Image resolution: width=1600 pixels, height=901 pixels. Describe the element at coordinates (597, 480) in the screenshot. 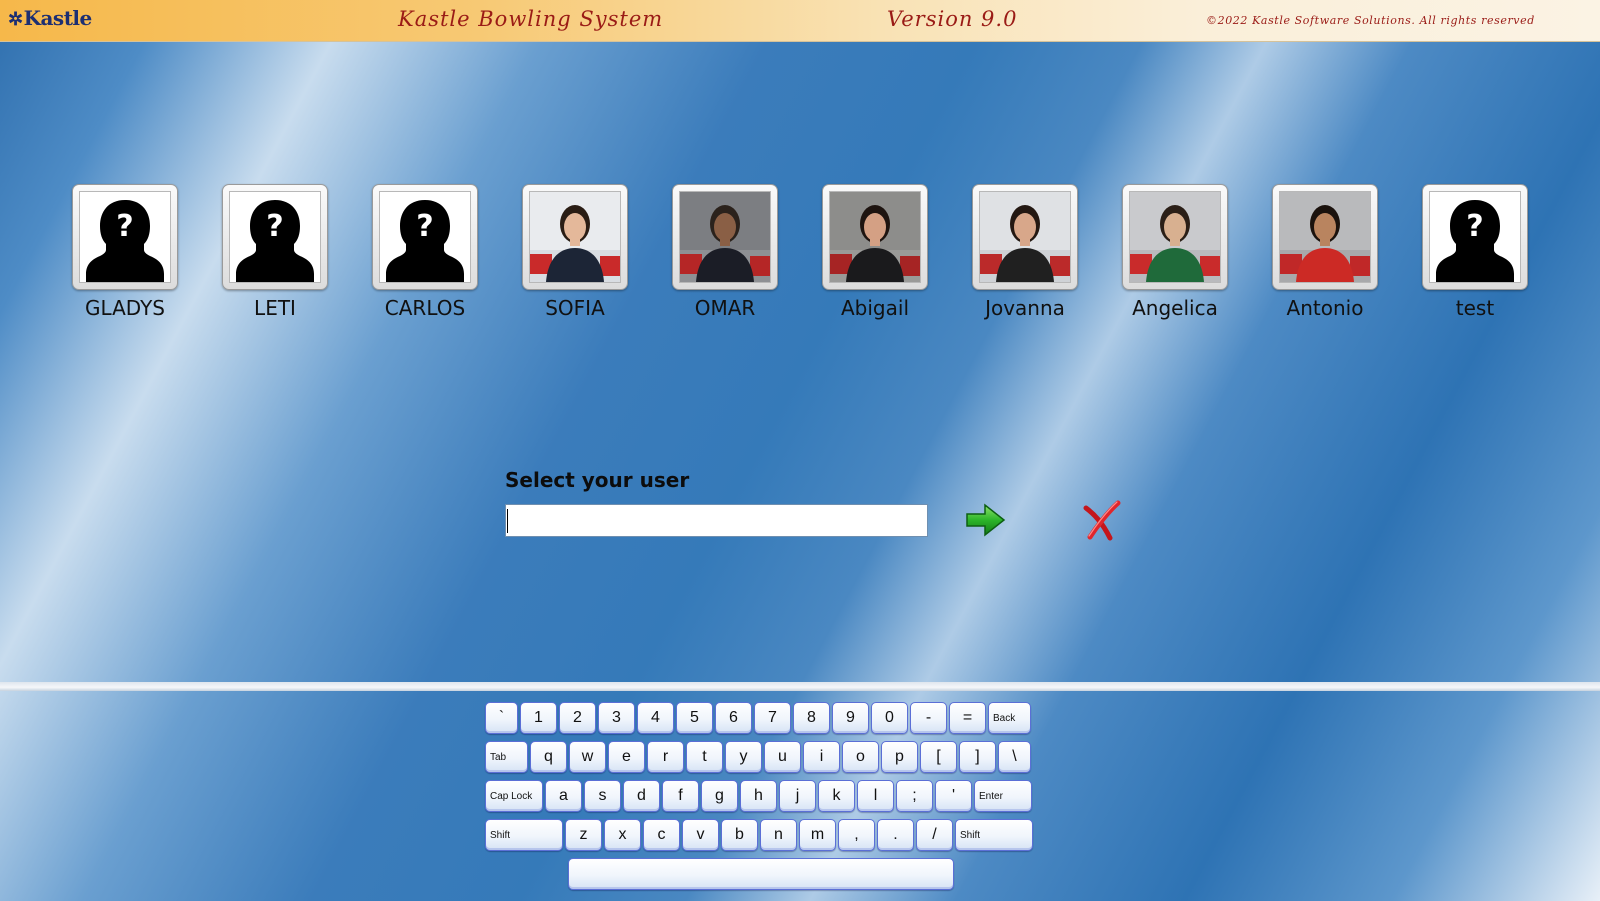

I see `select-user-label: Select your user` at that location.